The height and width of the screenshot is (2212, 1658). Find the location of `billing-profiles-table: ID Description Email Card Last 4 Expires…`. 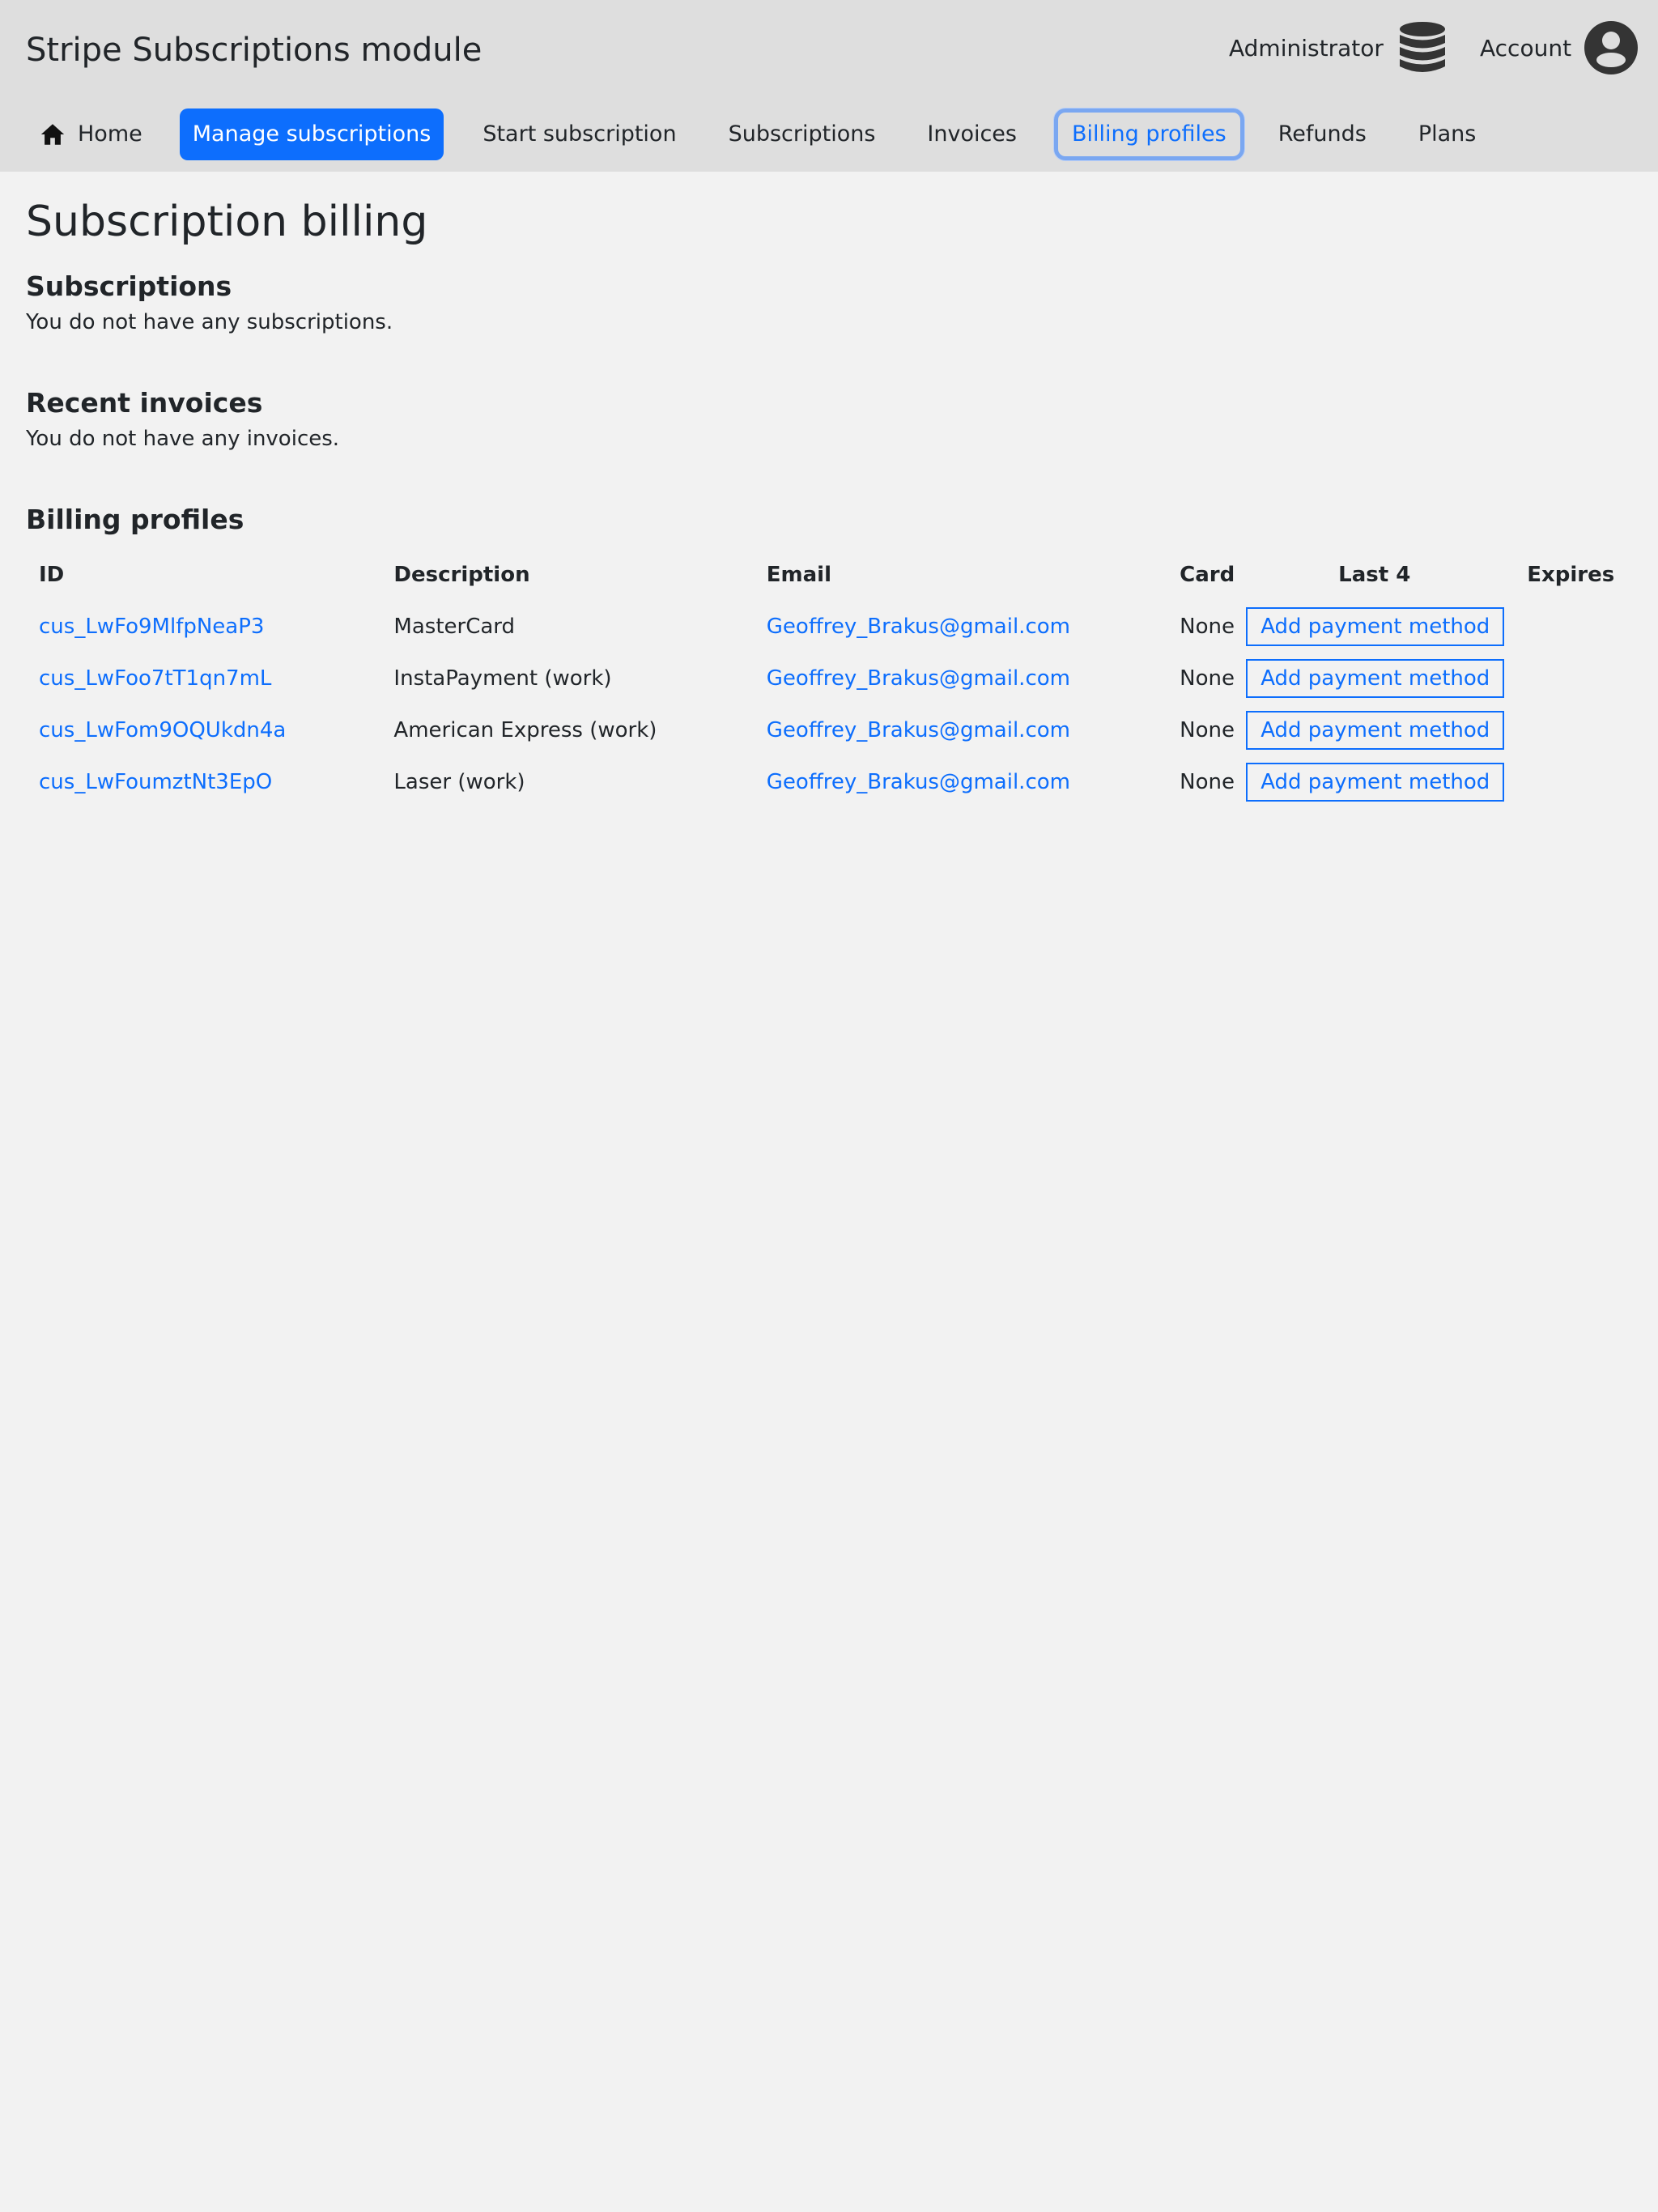

billing-profiles-table: ID Description Email Card Last 4 Expires… is located at coordinates (831, 678).